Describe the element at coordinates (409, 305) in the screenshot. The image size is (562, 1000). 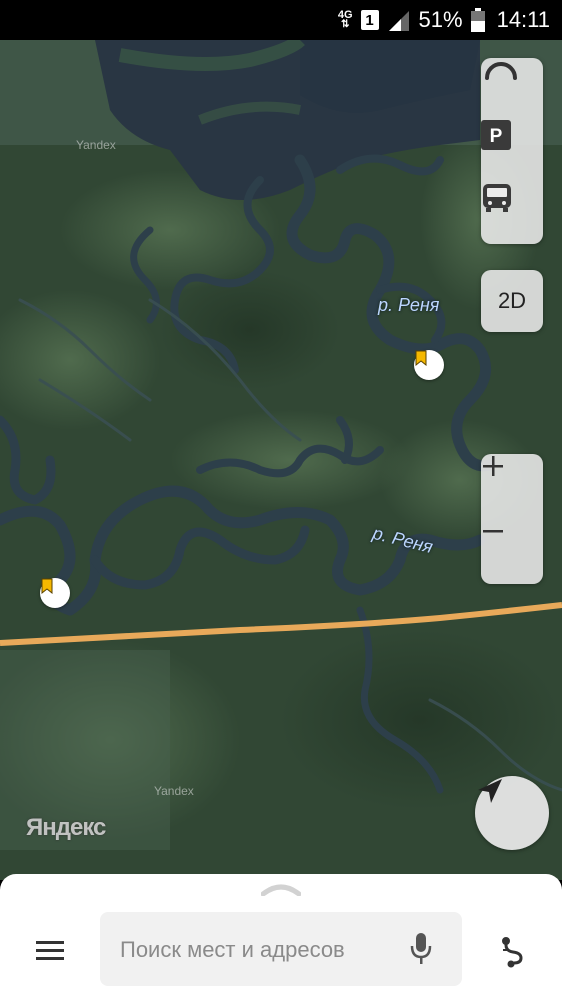
I see `river-label: р. Реня` at that location.